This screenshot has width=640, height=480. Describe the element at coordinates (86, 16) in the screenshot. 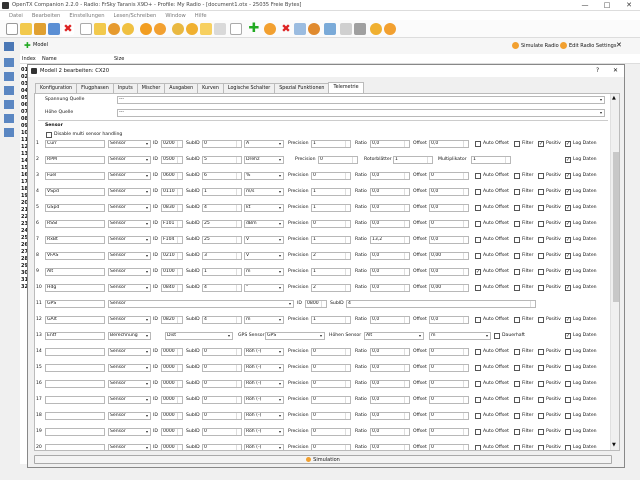

I see `menu-einstellungen: Einstellungen` at that location.